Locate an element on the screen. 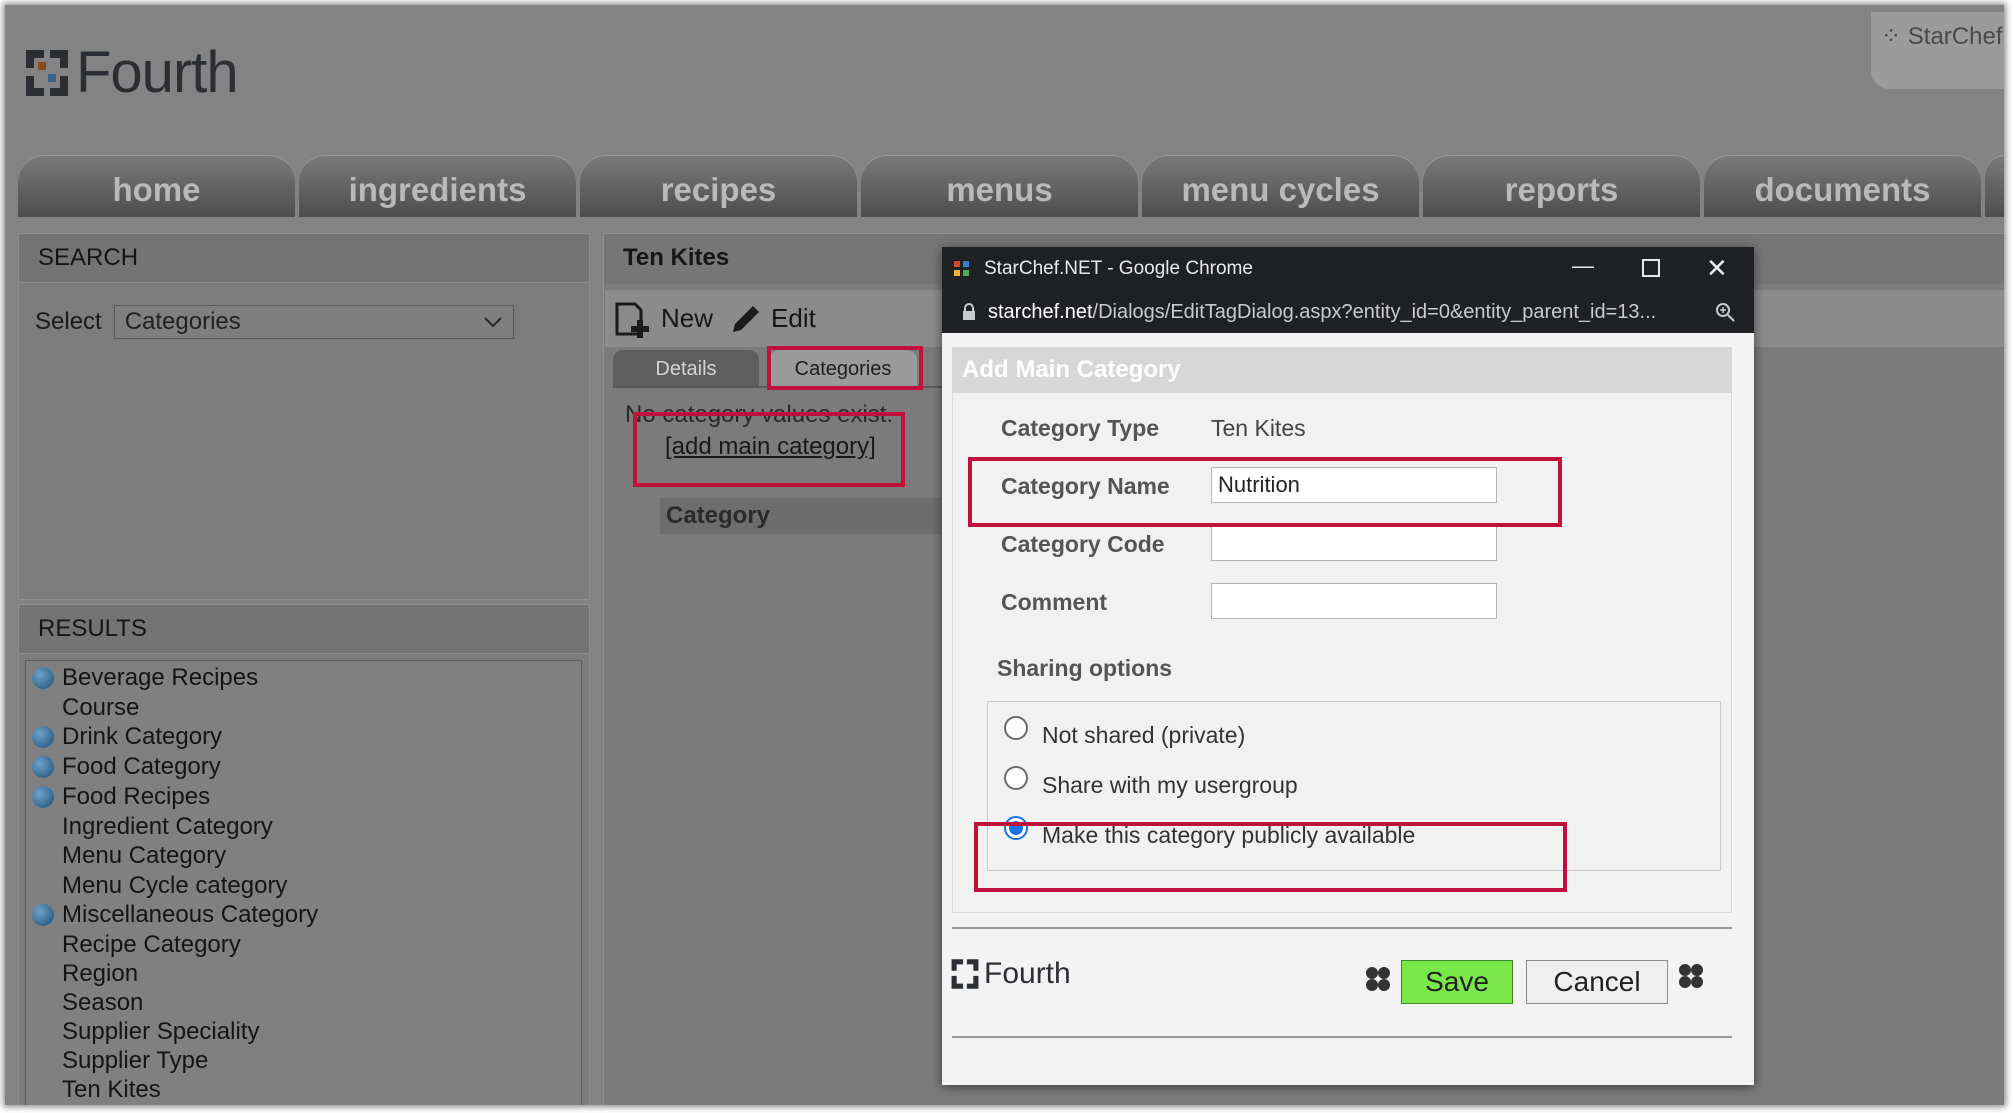 This screenshot has height=1113, width=2013. list-item: Region is located at coordinates (82, 974).